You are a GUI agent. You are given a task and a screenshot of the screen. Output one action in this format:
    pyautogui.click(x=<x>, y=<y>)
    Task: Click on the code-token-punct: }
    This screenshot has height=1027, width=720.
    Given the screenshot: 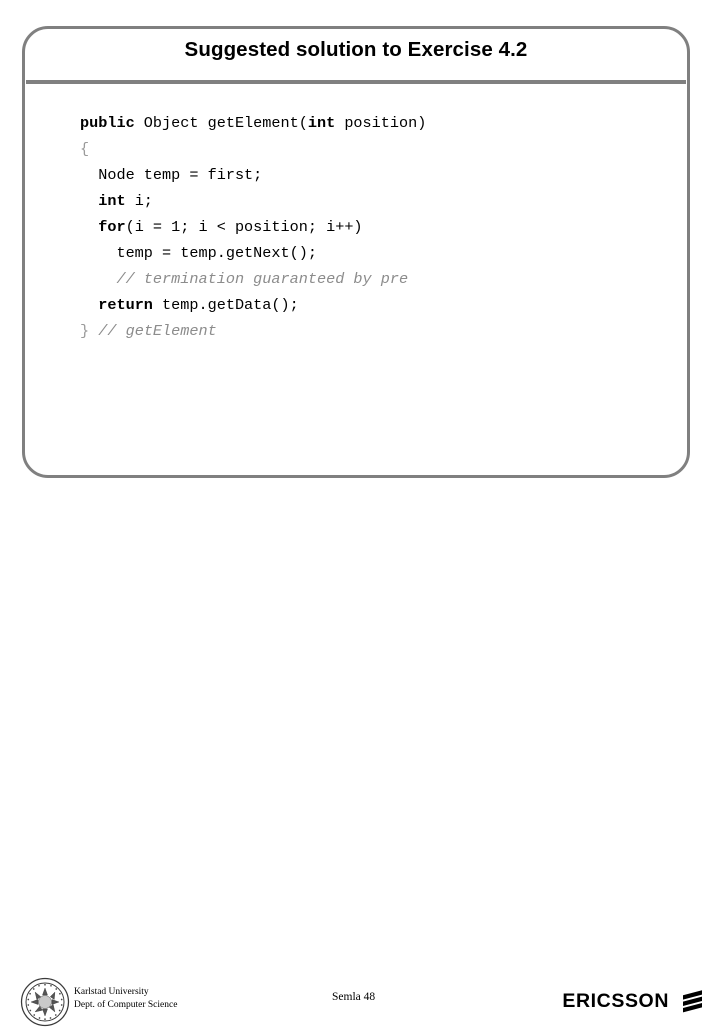 What is the action you would take?
    pyautogui.click(x=85, y=331)
    